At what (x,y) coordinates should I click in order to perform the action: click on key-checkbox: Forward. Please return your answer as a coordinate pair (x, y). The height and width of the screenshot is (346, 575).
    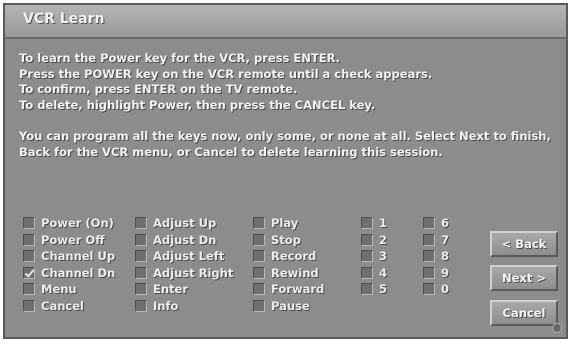
    Looking at the image, I should click on (307, 289).